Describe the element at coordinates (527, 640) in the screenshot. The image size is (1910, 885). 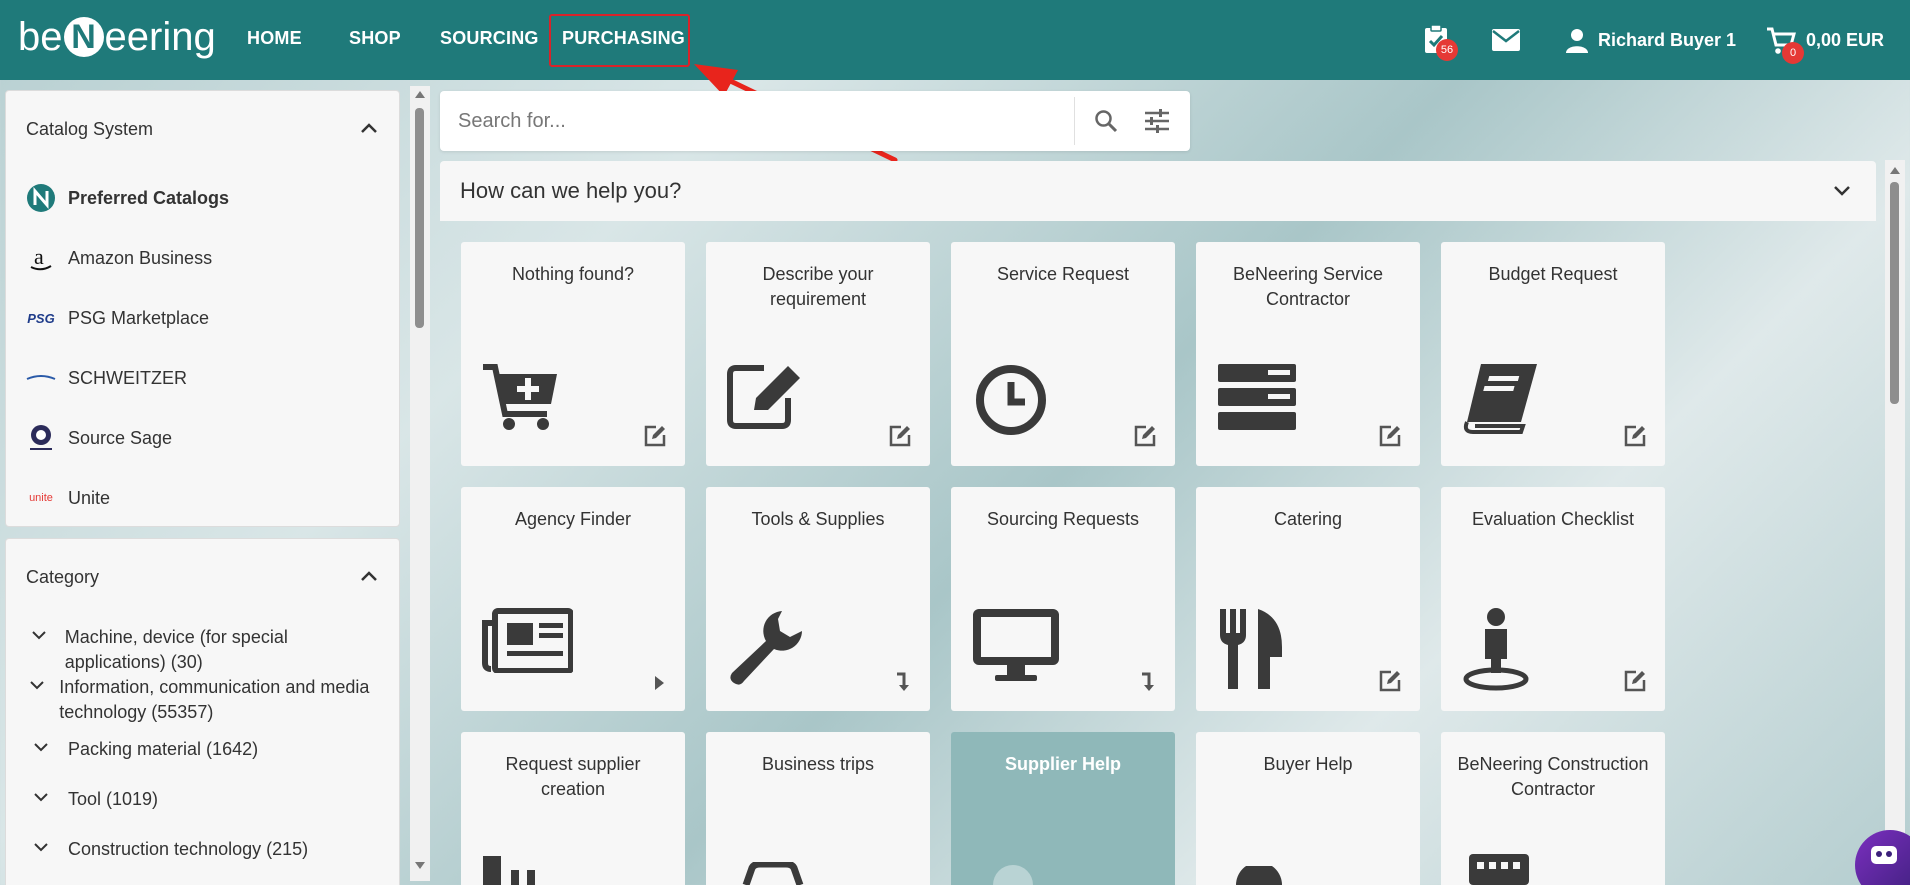
I see `newspaper-icon` at that location.